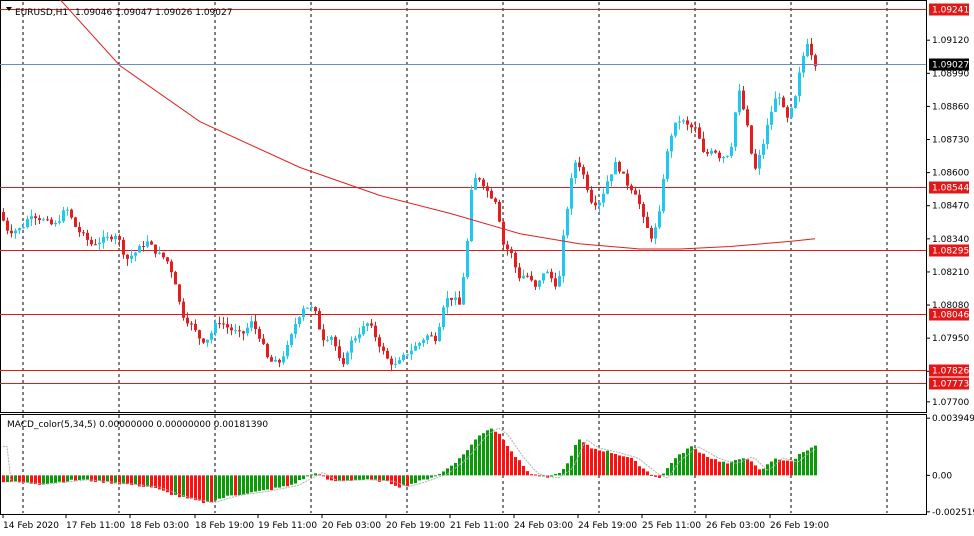 The height and width of the screenshot is (536, 974). What do you see at coordinates (950, 273) in the screenshot?
I see `price-tick-label: 1.08210` at bounding box center [950, 273].